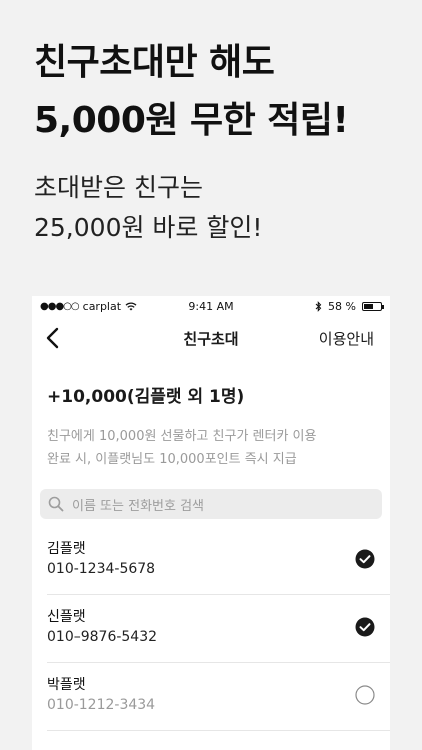  Describe the element at coordinates (182, 436) in the screenshot. I see `reward-description-line-1: 친구에게 10,000원 선물하고 친구가 렌터카 이용` at that location.